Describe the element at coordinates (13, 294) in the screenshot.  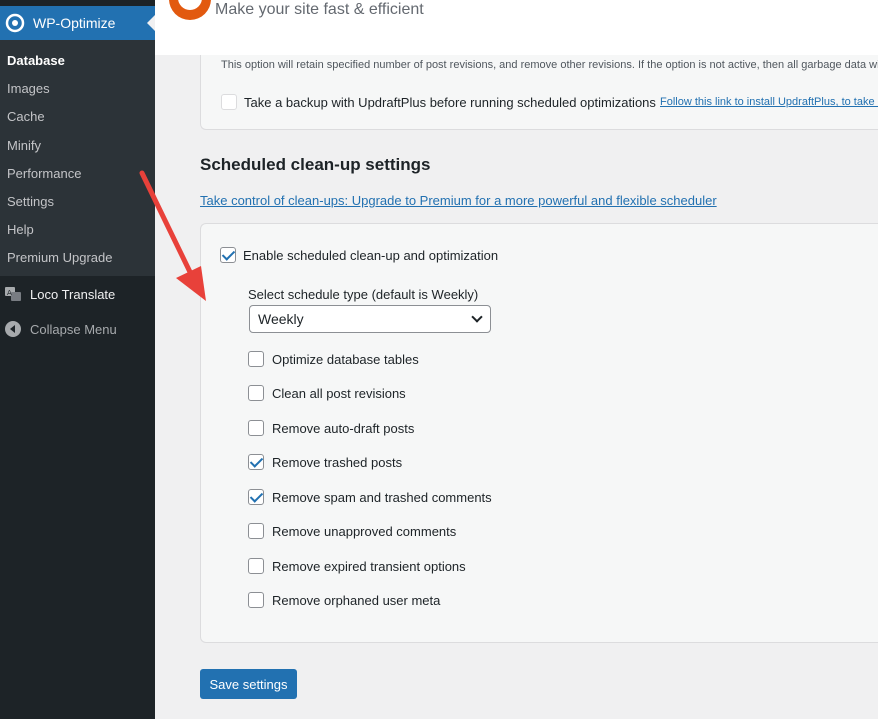
I see `translate-icon: A` at that location.